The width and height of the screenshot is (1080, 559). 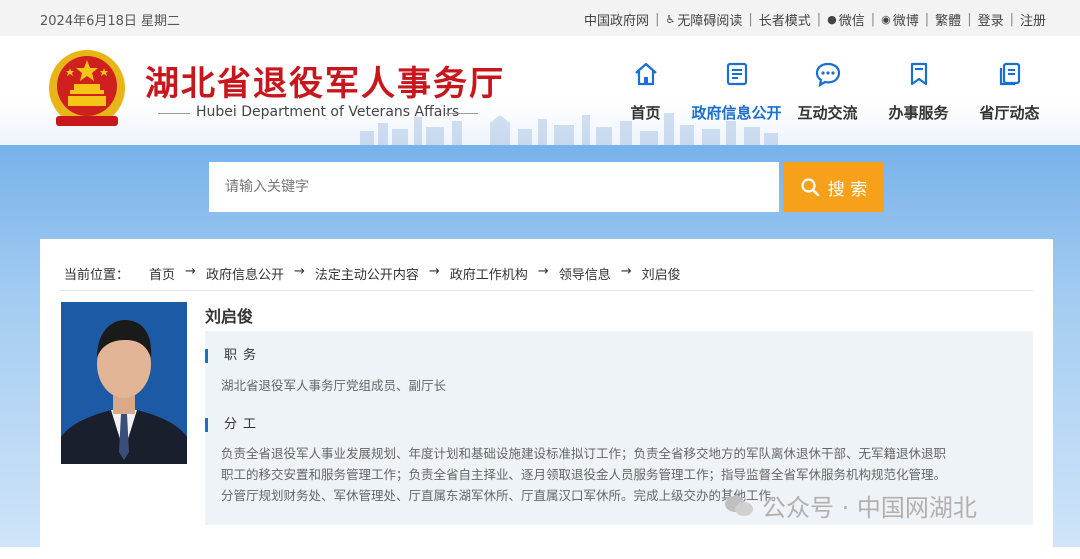 I want to click on nav-label: 办事服务, so click(x=918, y=113).